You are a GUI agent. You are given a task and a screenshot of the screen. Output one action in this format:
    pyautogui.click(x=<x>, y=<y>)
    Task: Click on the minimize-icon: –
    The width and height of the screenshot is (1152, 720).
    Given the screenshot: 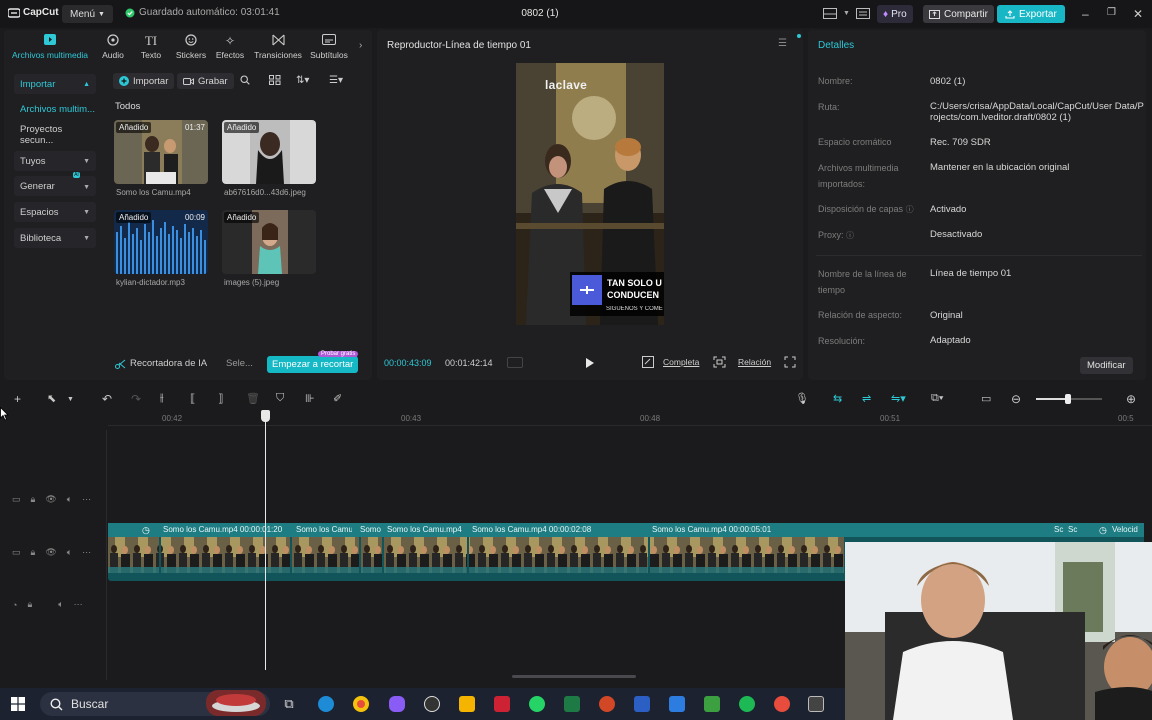 What is the action you would take?
    pyautogui.click(x=1085, y=14)
    